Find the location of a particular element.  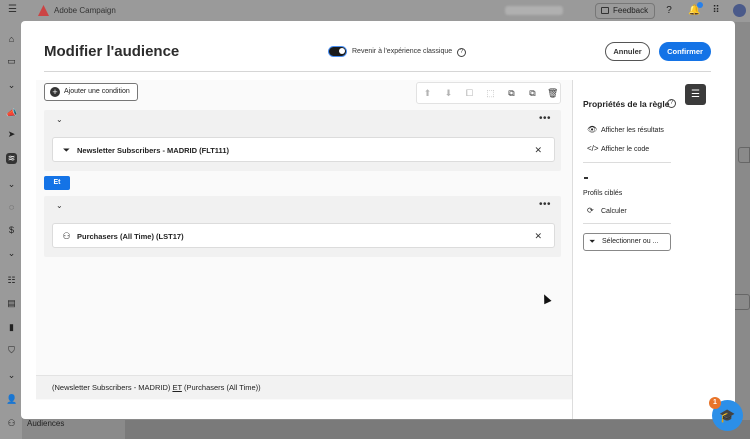

adobe-logo-icon is located at coordinates (43, 10).